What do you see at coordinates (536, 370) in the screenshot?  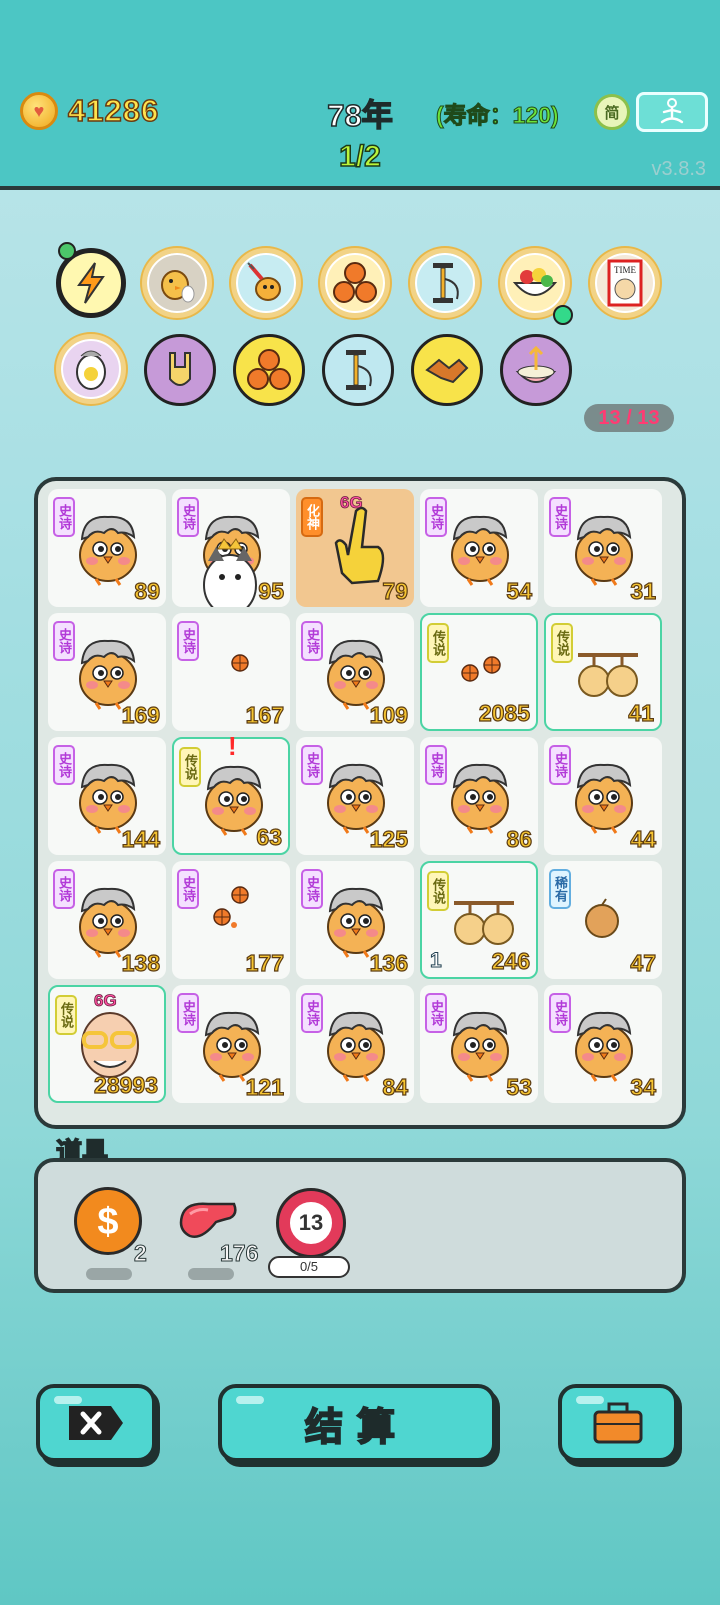 I see `upgrade-bowl-icon` at bounding box center [536, 370].